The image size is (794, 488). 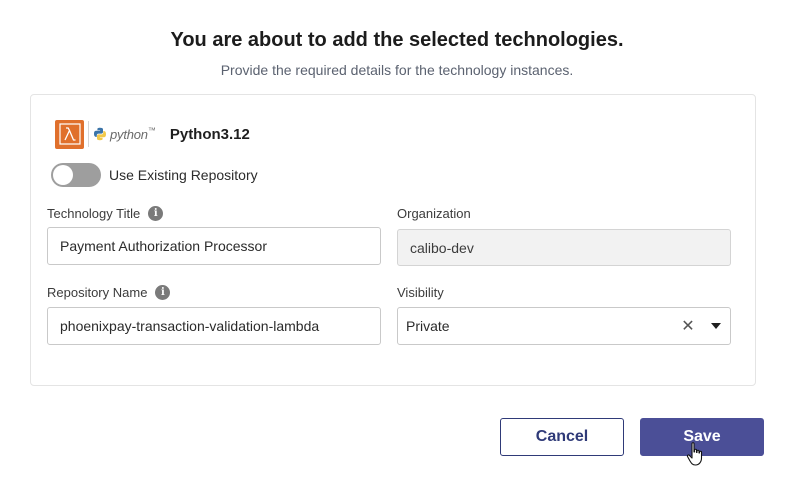 What do you see at coordinates (562, 437) in the screenshot?
I see `cancel-button: Cancel` at bounding box center [562, 437].